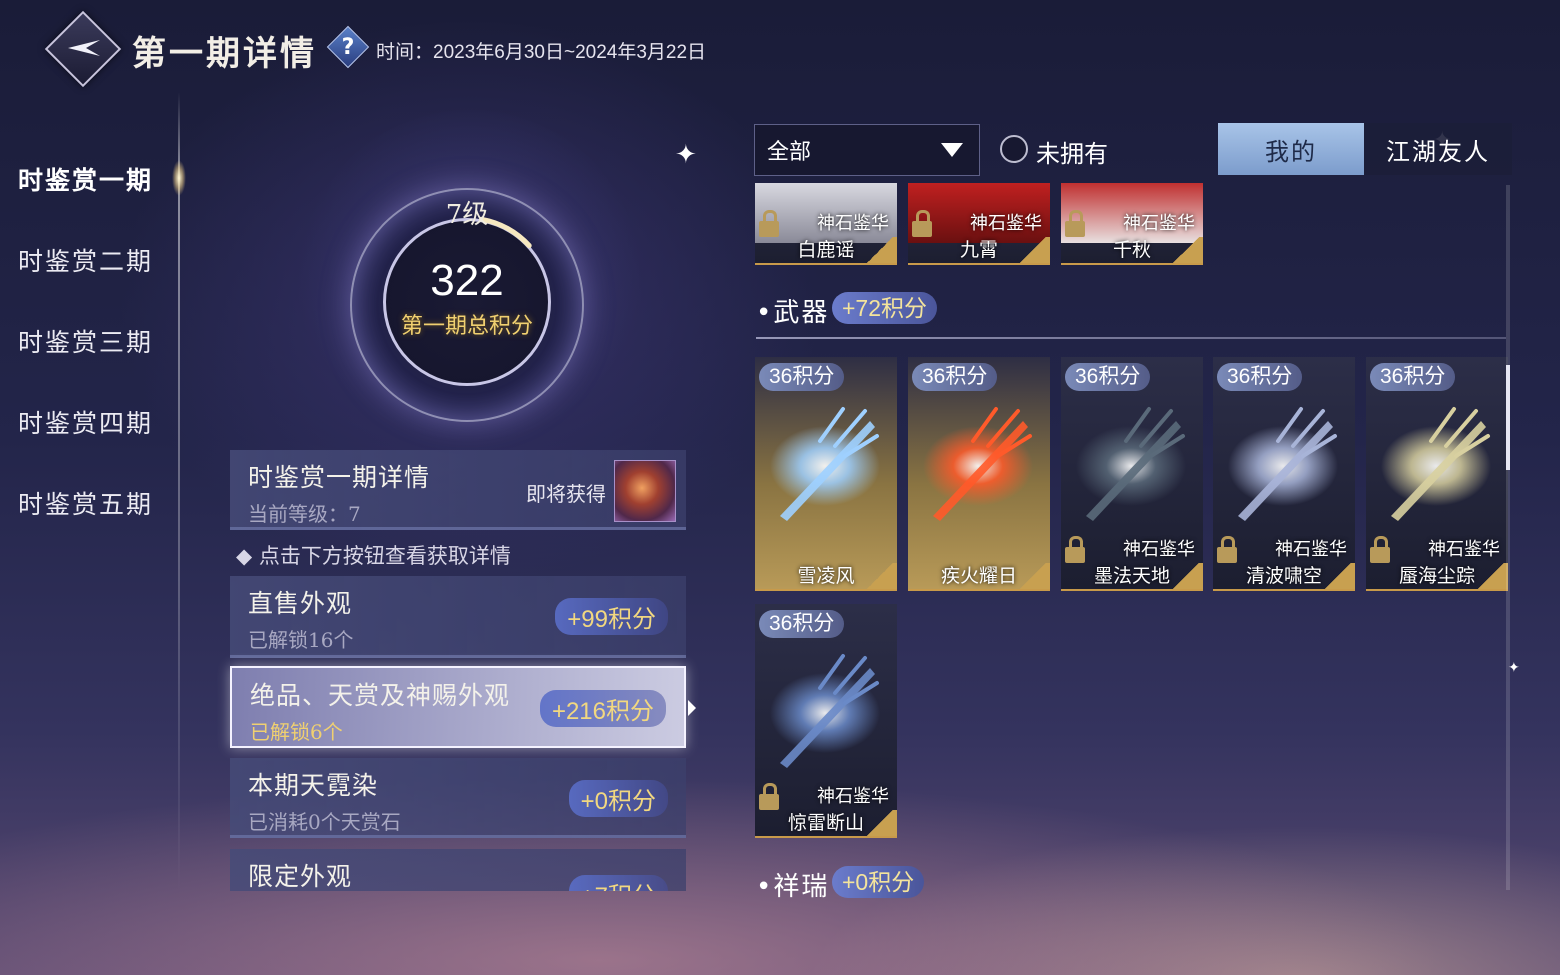  Describe the element at coordinates (885, 308) in the screenshot. I see `section-weapons-points: +72积分` at that location.